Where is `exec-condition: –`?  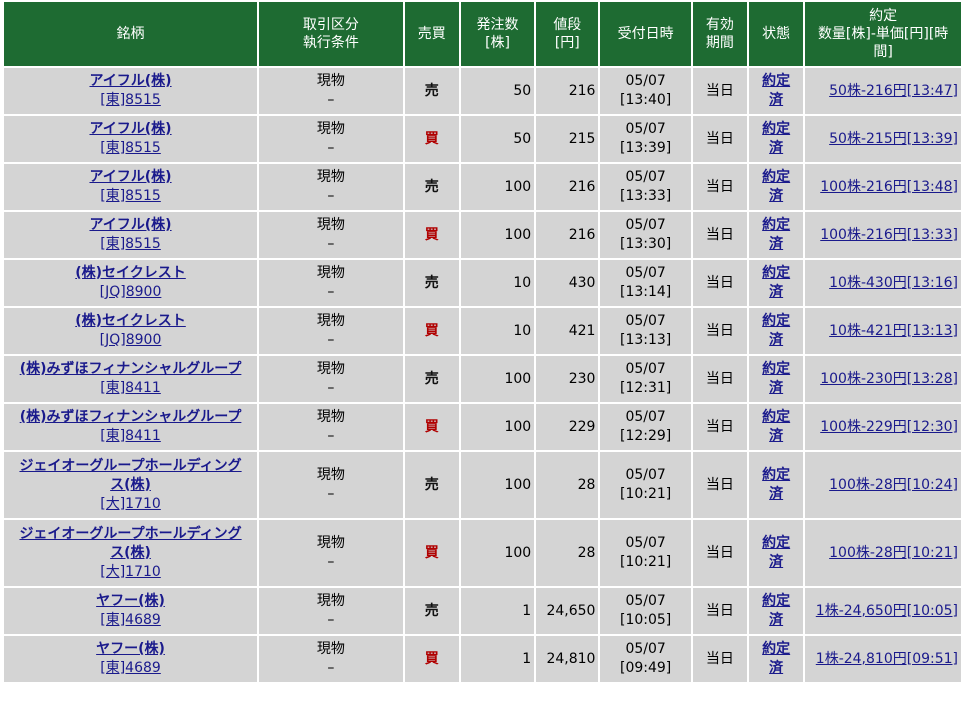 exec-condition: – is located at coordinates (331, 244).